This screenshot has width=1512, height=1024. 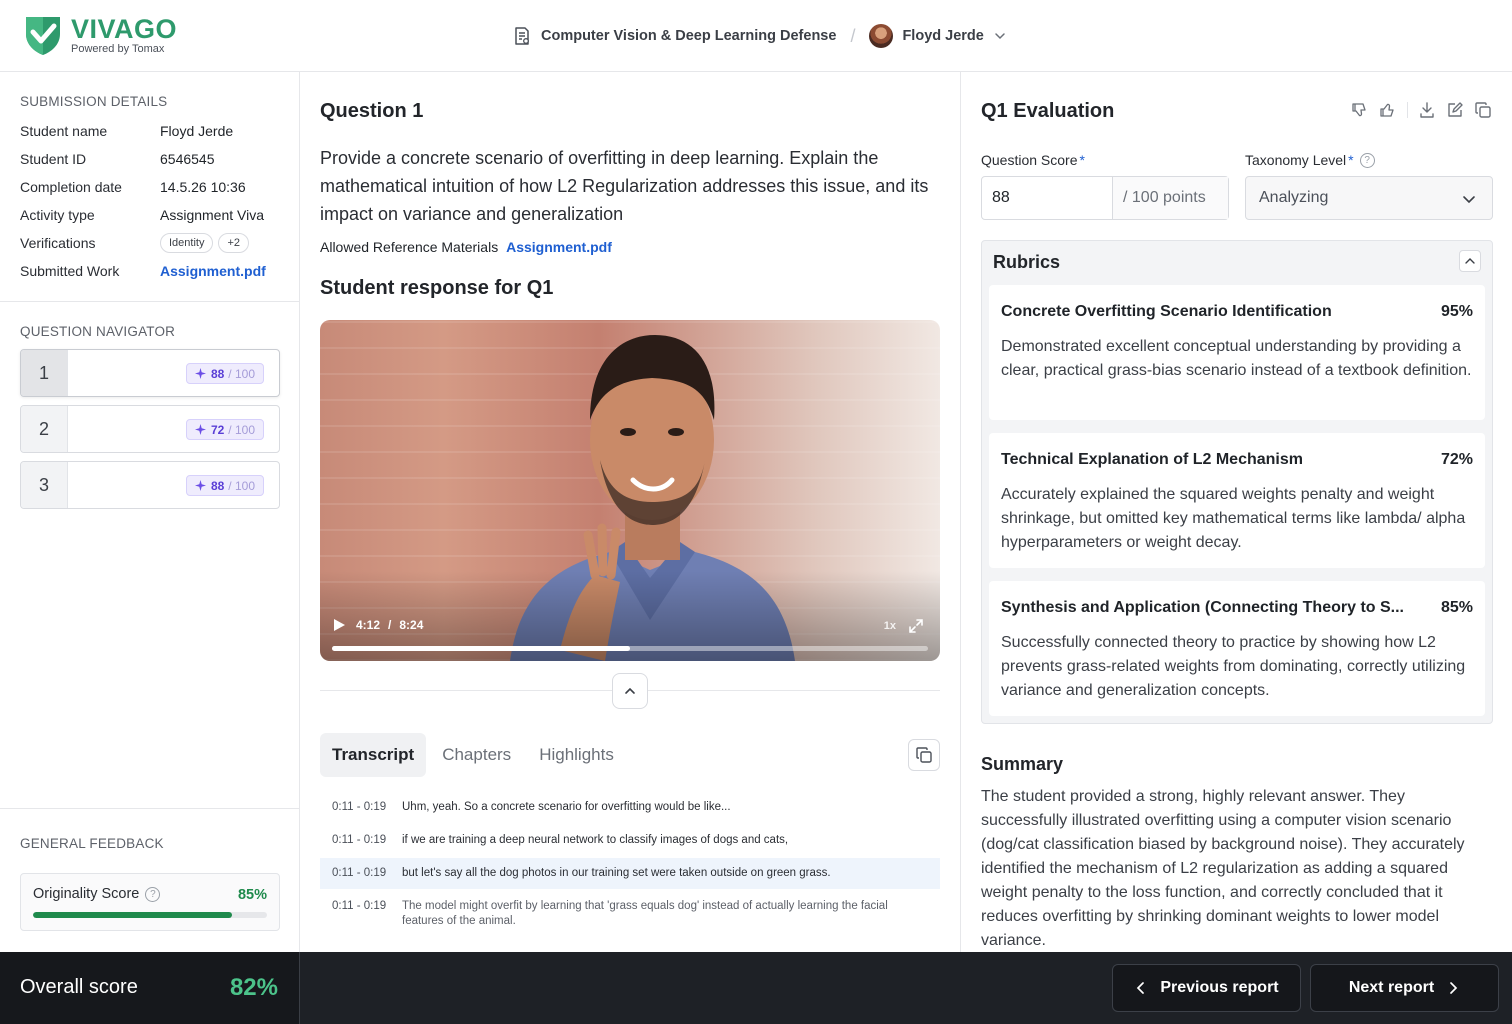 What do you see at coordinates (916, 626) in the screenshot?
I see `fullscreen-icon` at bounding box center [916, 626].